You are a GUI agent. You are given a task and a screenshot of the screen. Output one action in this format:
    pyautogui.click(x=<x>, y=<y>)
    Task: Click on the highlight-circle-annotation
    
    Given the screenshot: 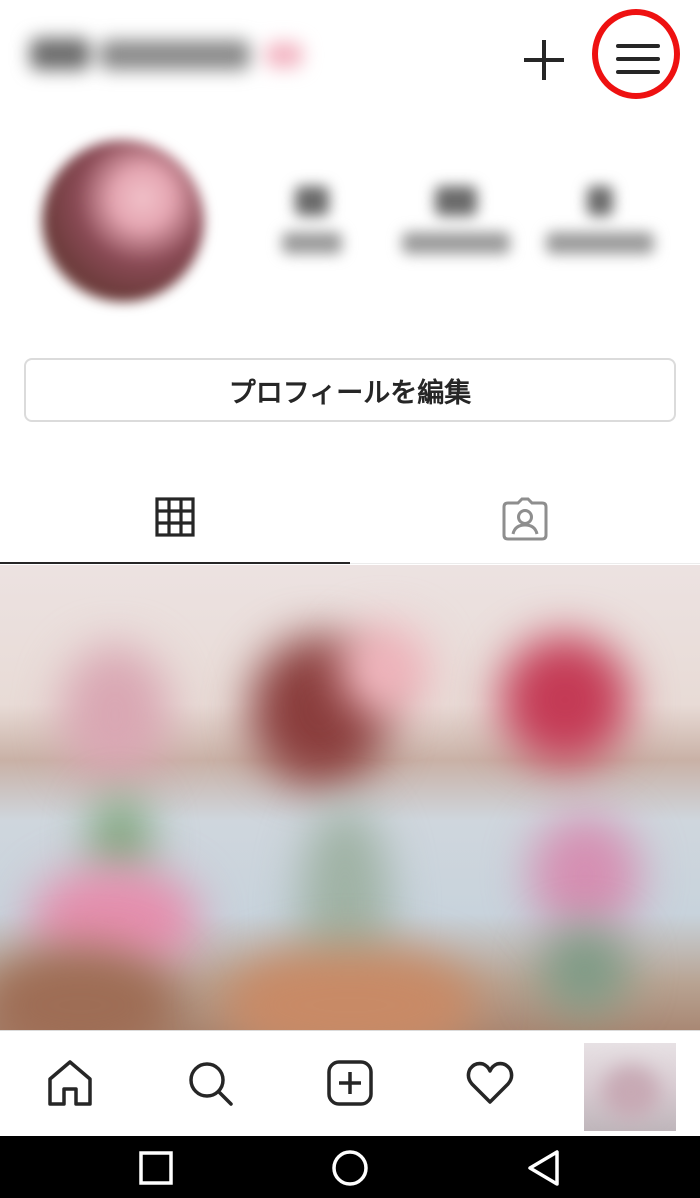 What is the action you would take?
    pyautogui.click(x=636, y=54)
    